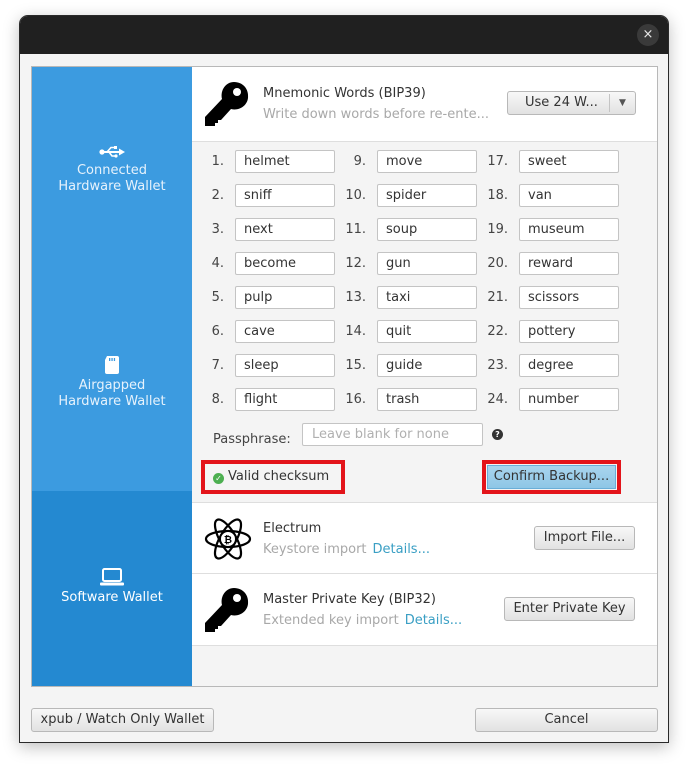 The height and width of the screenshot is (764, 691). I want to click on master-key-title: Master Private Key (BIP32), so click(349, 599).